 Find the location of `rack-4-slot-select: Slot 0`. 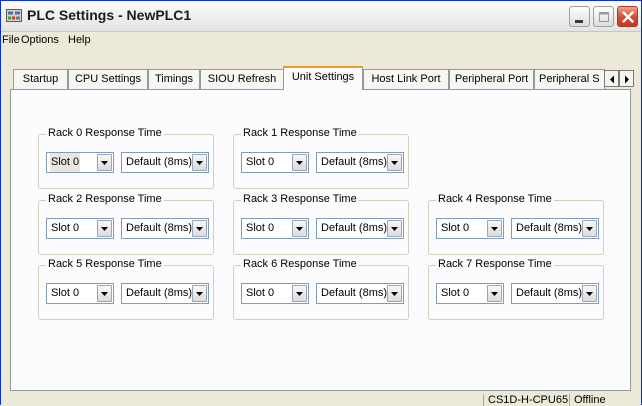

rack-4-slot-select: Slot 0 is located at coordinates (470, 228).